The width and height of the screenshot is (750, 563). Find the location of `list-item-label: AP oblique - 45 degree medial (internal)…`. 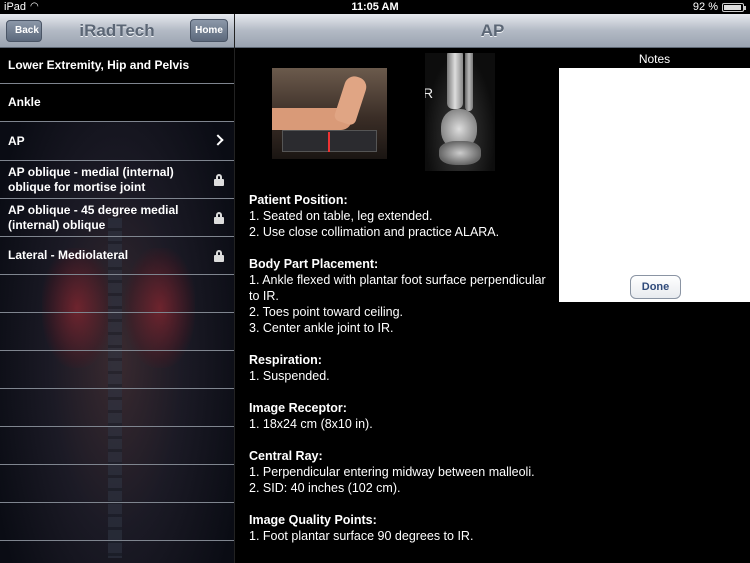

list-item-label: AP oblique - 45 degree medial (internal)… is located at coordinates (93, 217).